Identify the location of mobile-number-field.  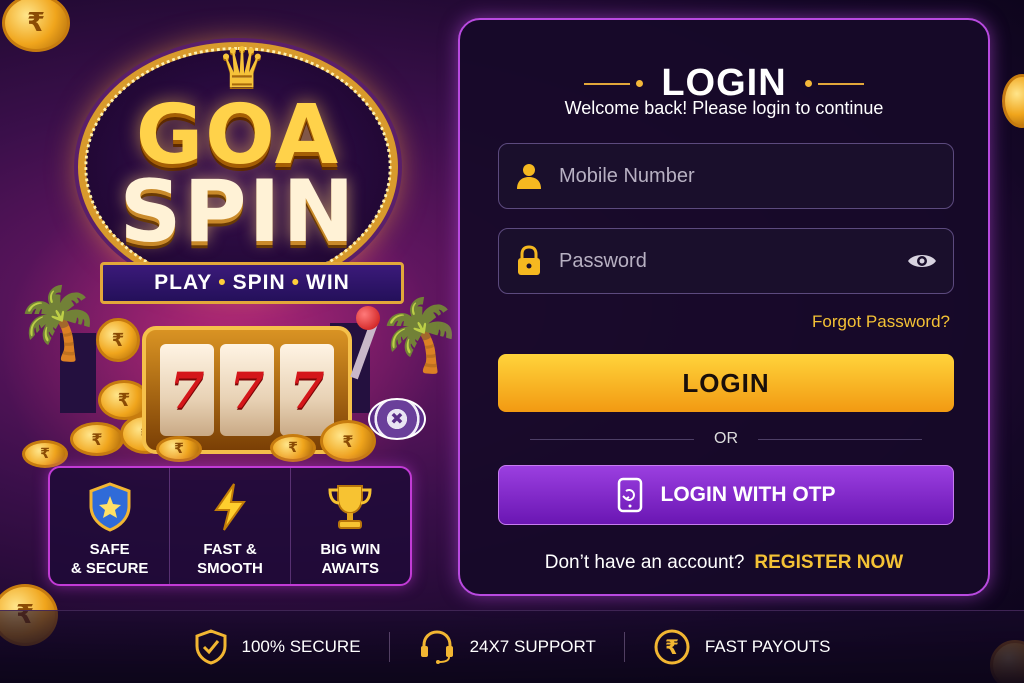
(726, 176).